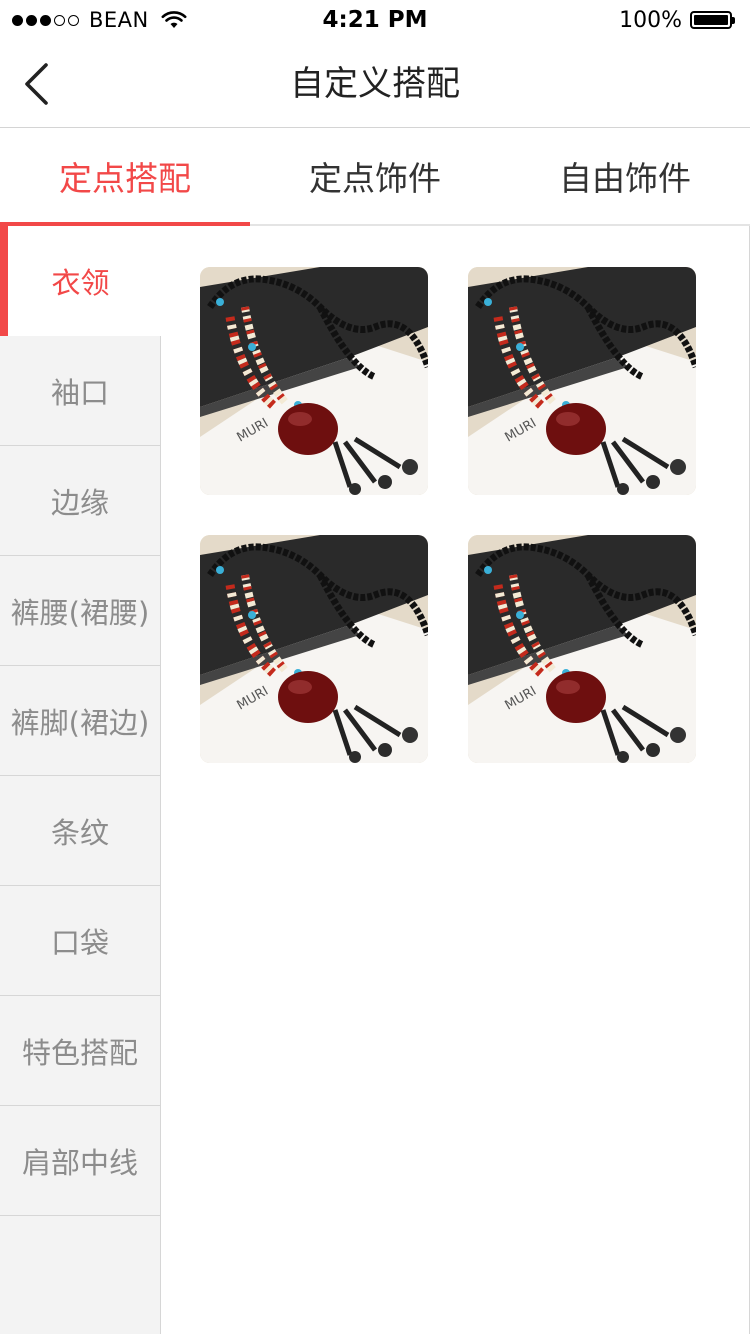 This screenshot has height=1334, width=750. I want to click on status-right: 100%, so click(684, 20).